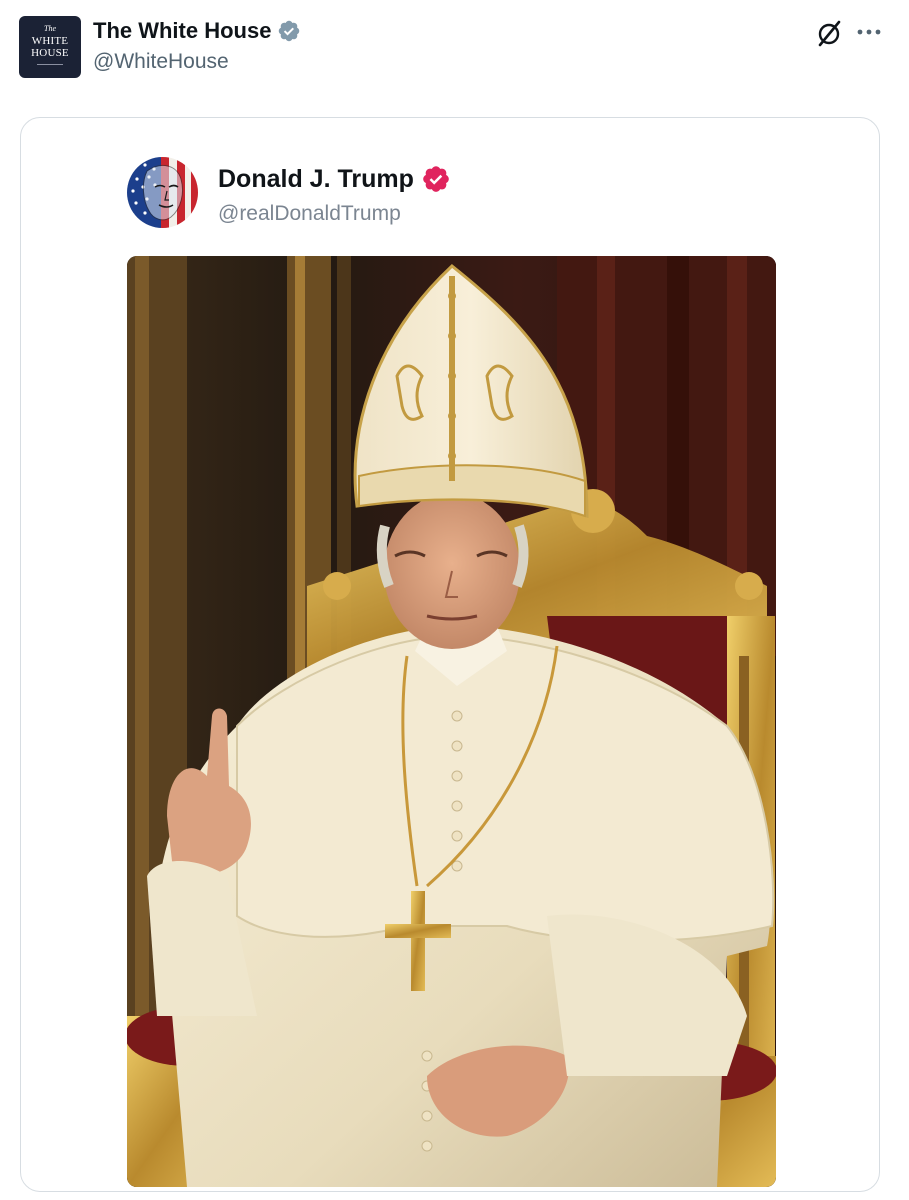 The height and width of the screenshot is (1200, 909). Describe the element at coordinates (309, 214) in the screenshot. I see `quoted-author-handle: @realDonaldTrump` at that location.